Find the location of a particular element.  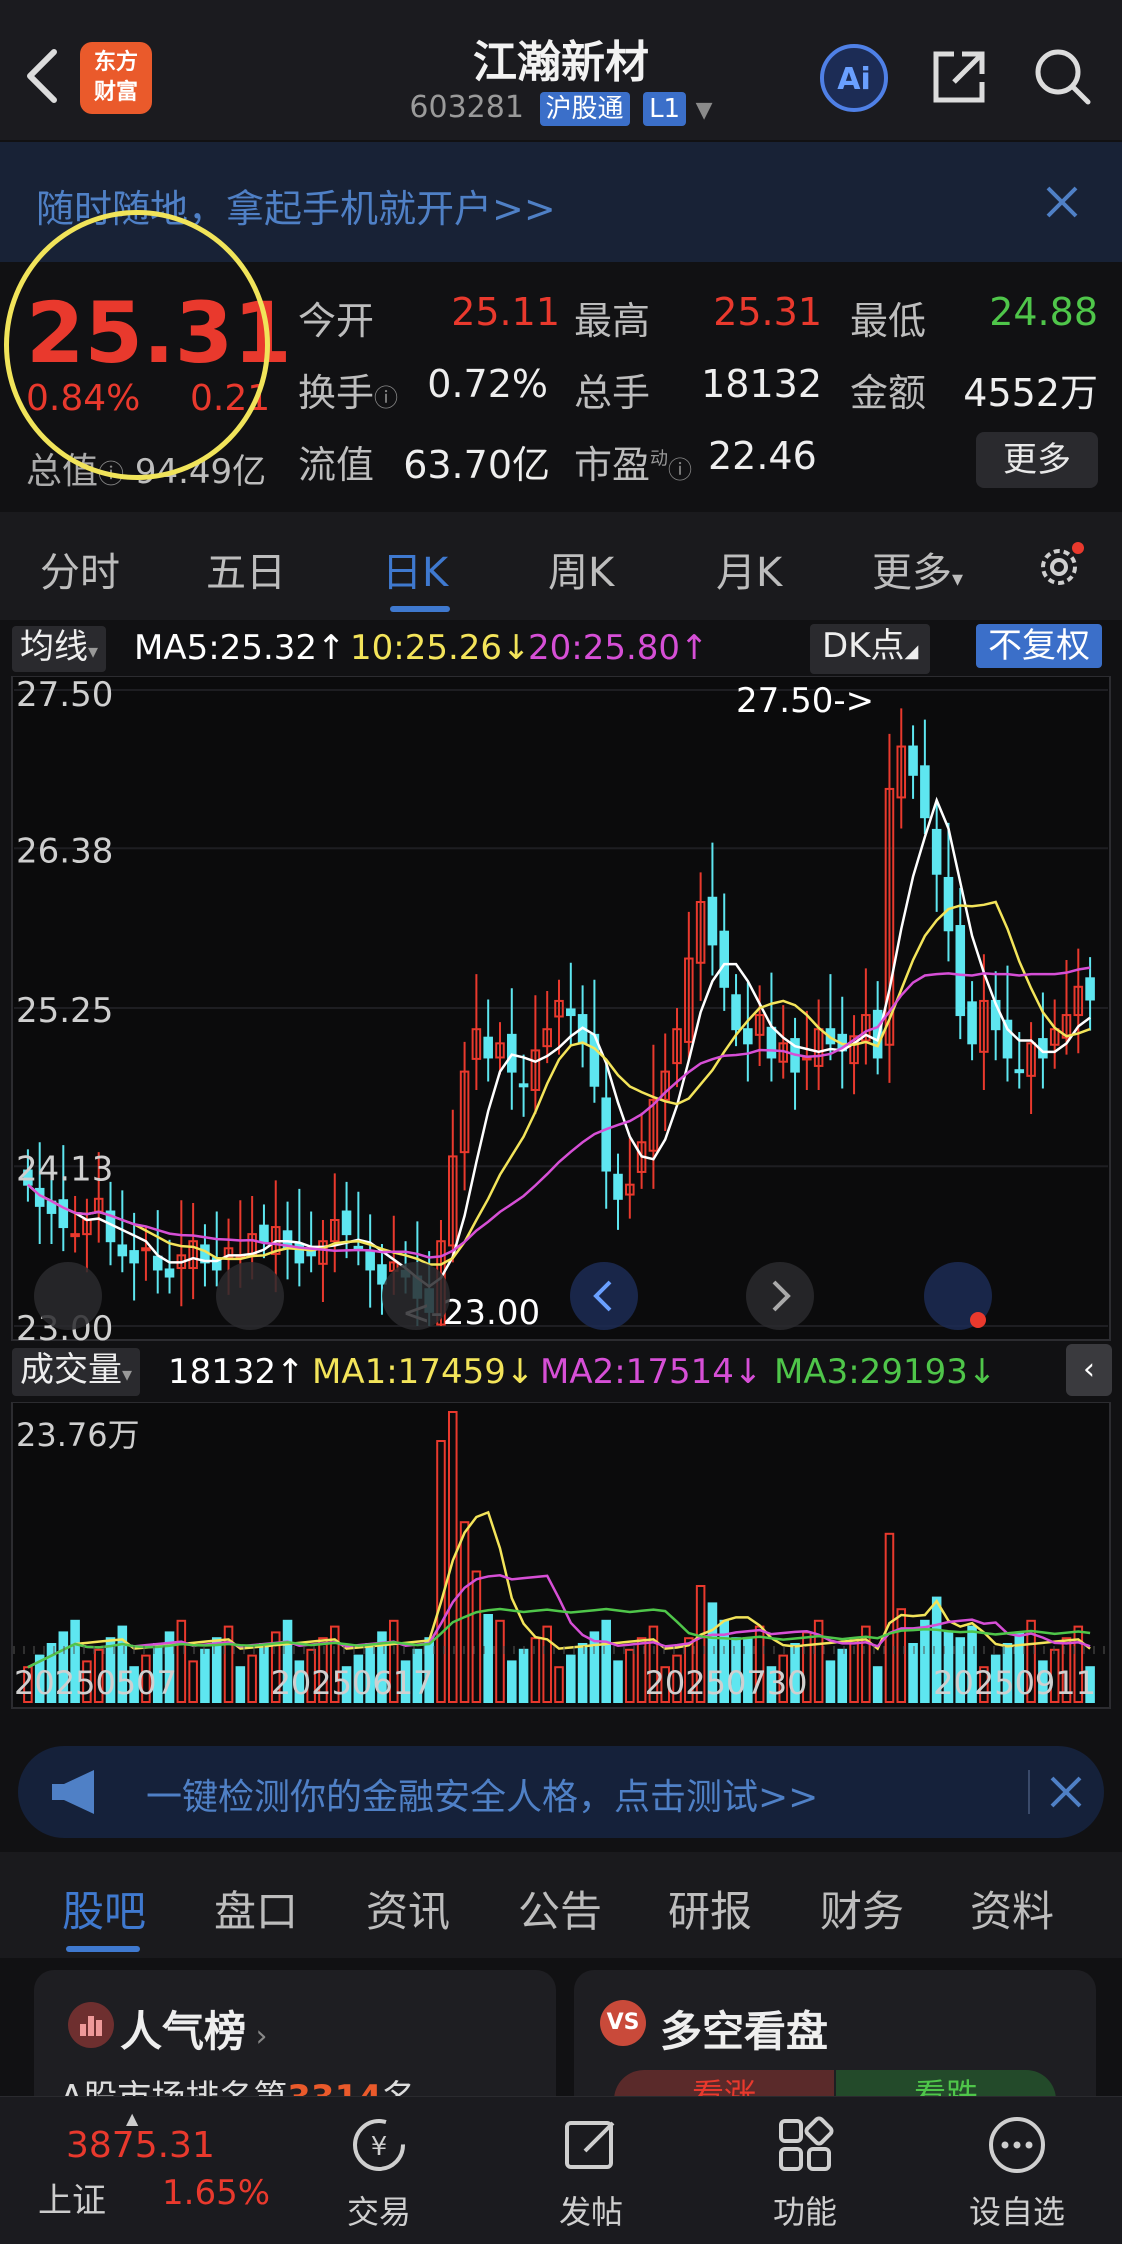

volume-current: 18132↑ is located at coordinates (236, 1372).